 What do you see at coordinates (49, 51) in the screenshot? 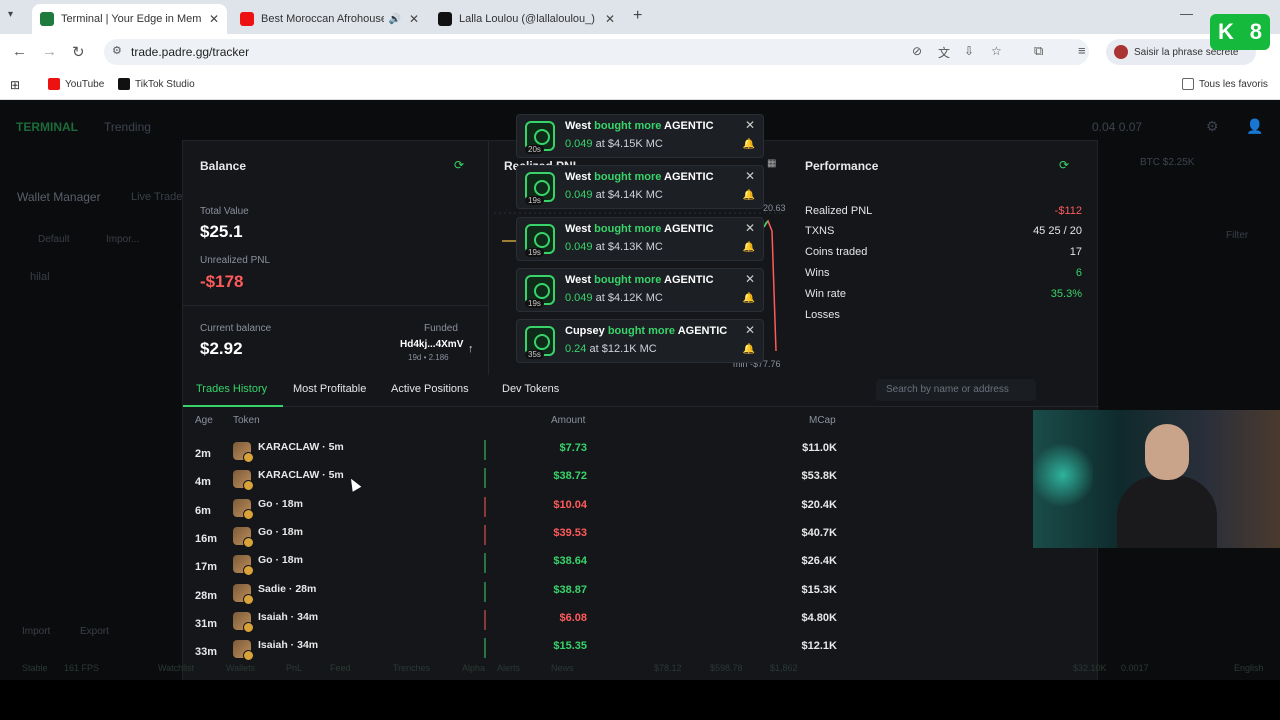
I see `forward-icon: →` at bounding box center [49, 51].